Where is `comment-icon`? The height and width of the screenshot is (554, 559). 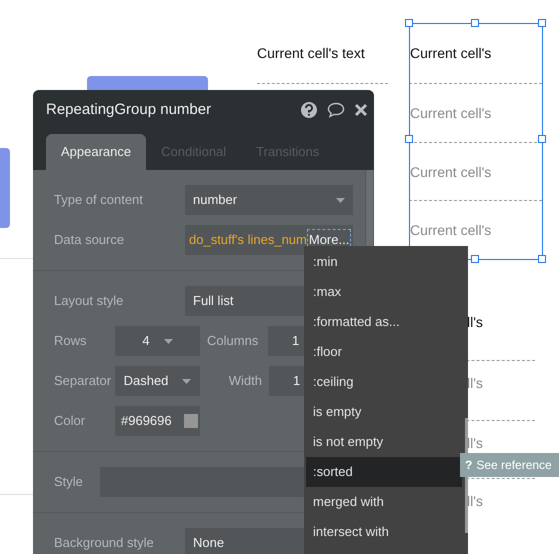
comment-icon is located at coordinates (336, 110).